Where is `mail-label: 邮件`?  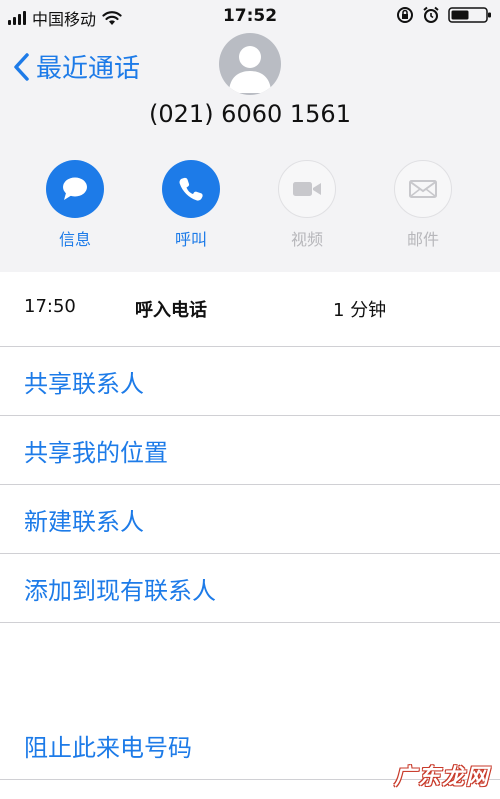 mail-label: 邮件 is located at coordinates (422, 239).